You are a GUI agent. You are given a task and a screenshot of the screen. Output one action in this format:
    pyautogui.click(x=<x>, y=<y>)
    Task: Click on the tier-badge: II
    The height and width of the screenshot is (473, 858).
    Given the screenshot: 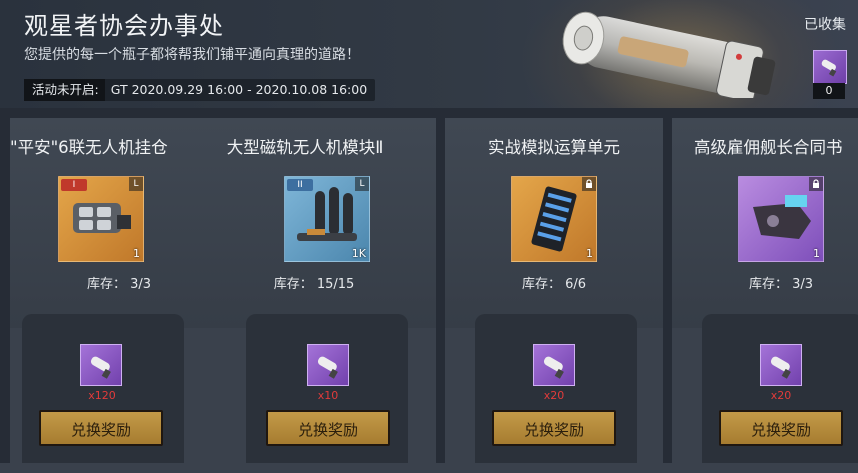 What is the action you would take?
    pyautogui.click(x=300, y=185)
    